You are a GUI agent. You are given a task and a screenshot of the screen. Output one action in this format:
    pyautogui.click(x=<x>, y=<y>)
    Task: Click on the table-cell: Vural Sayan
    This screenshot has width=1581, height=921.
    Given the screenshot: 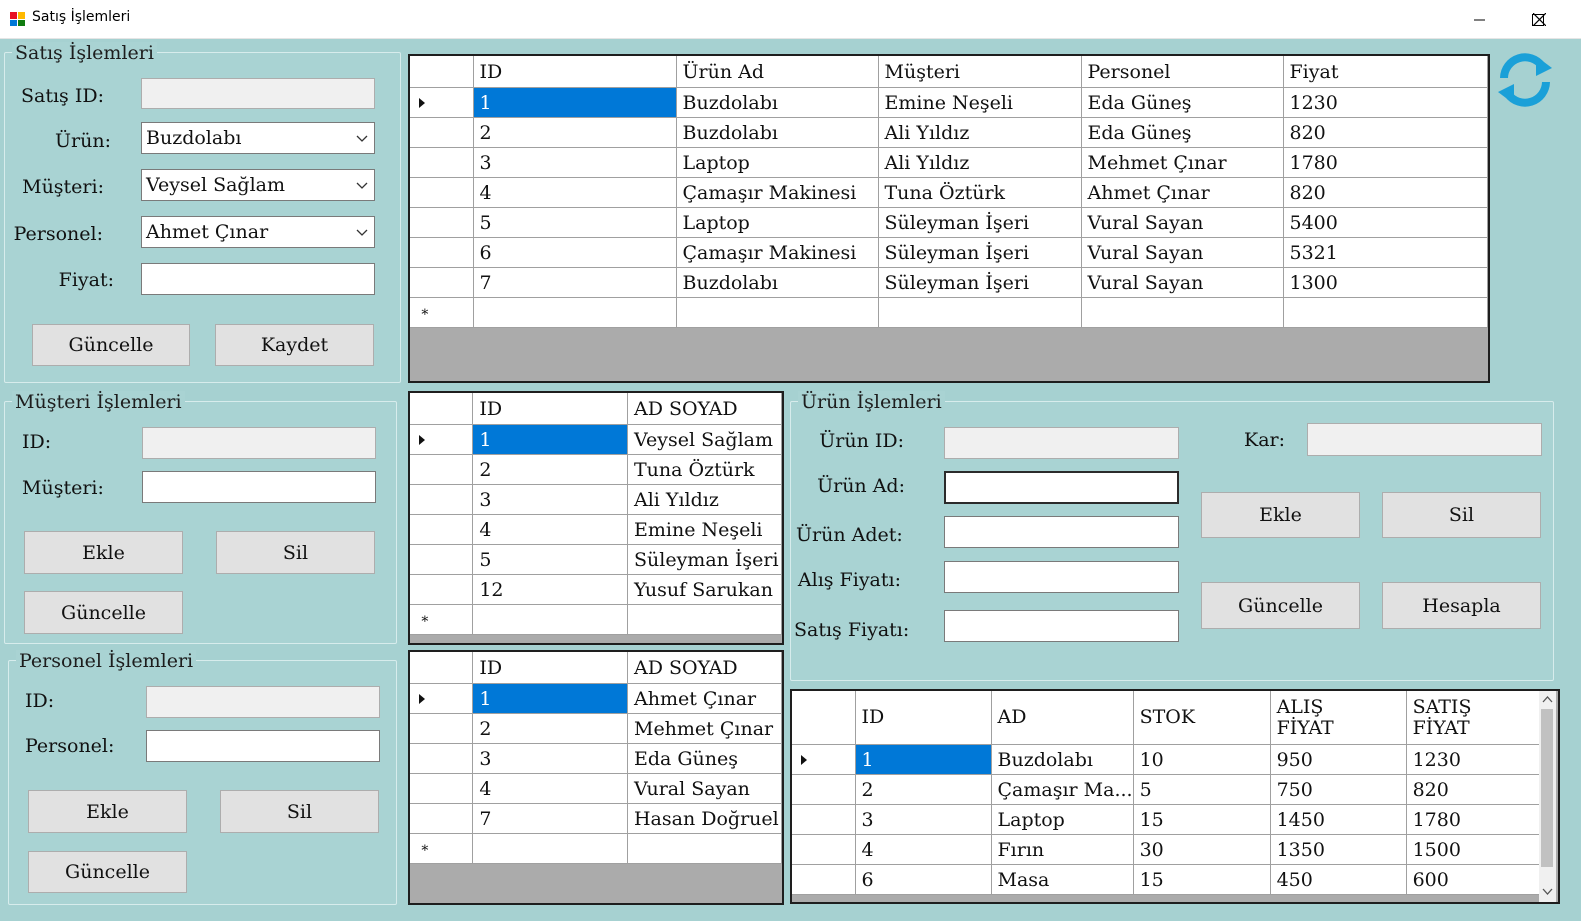 What is the action you would take?
    pyautogui.click(x=1182, y=252)
    